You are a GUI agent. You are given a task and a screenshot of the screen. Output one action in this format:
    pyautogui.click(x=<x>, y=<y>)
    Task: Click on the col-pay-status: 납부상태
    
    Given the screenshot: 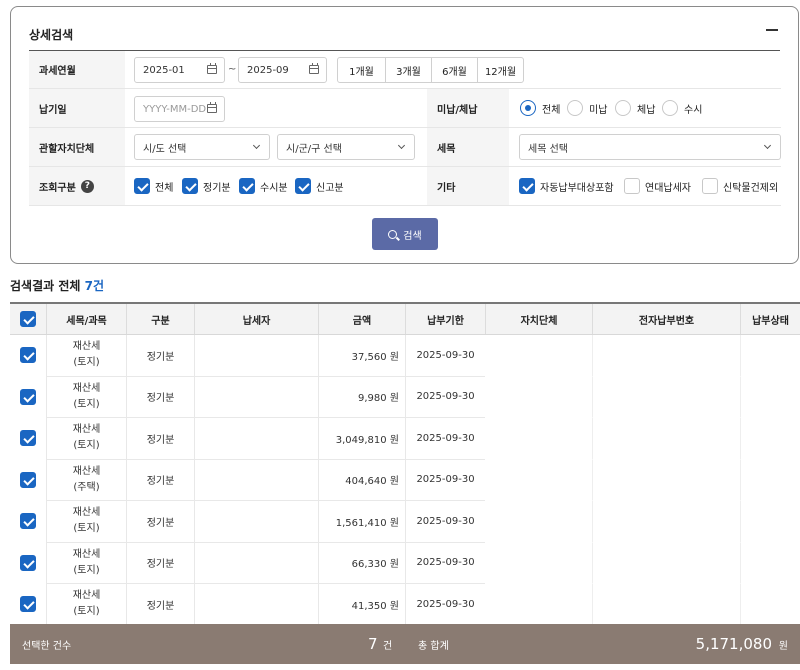 What is the action you would take?
    pyautogui.click(x=770, y=319)
    